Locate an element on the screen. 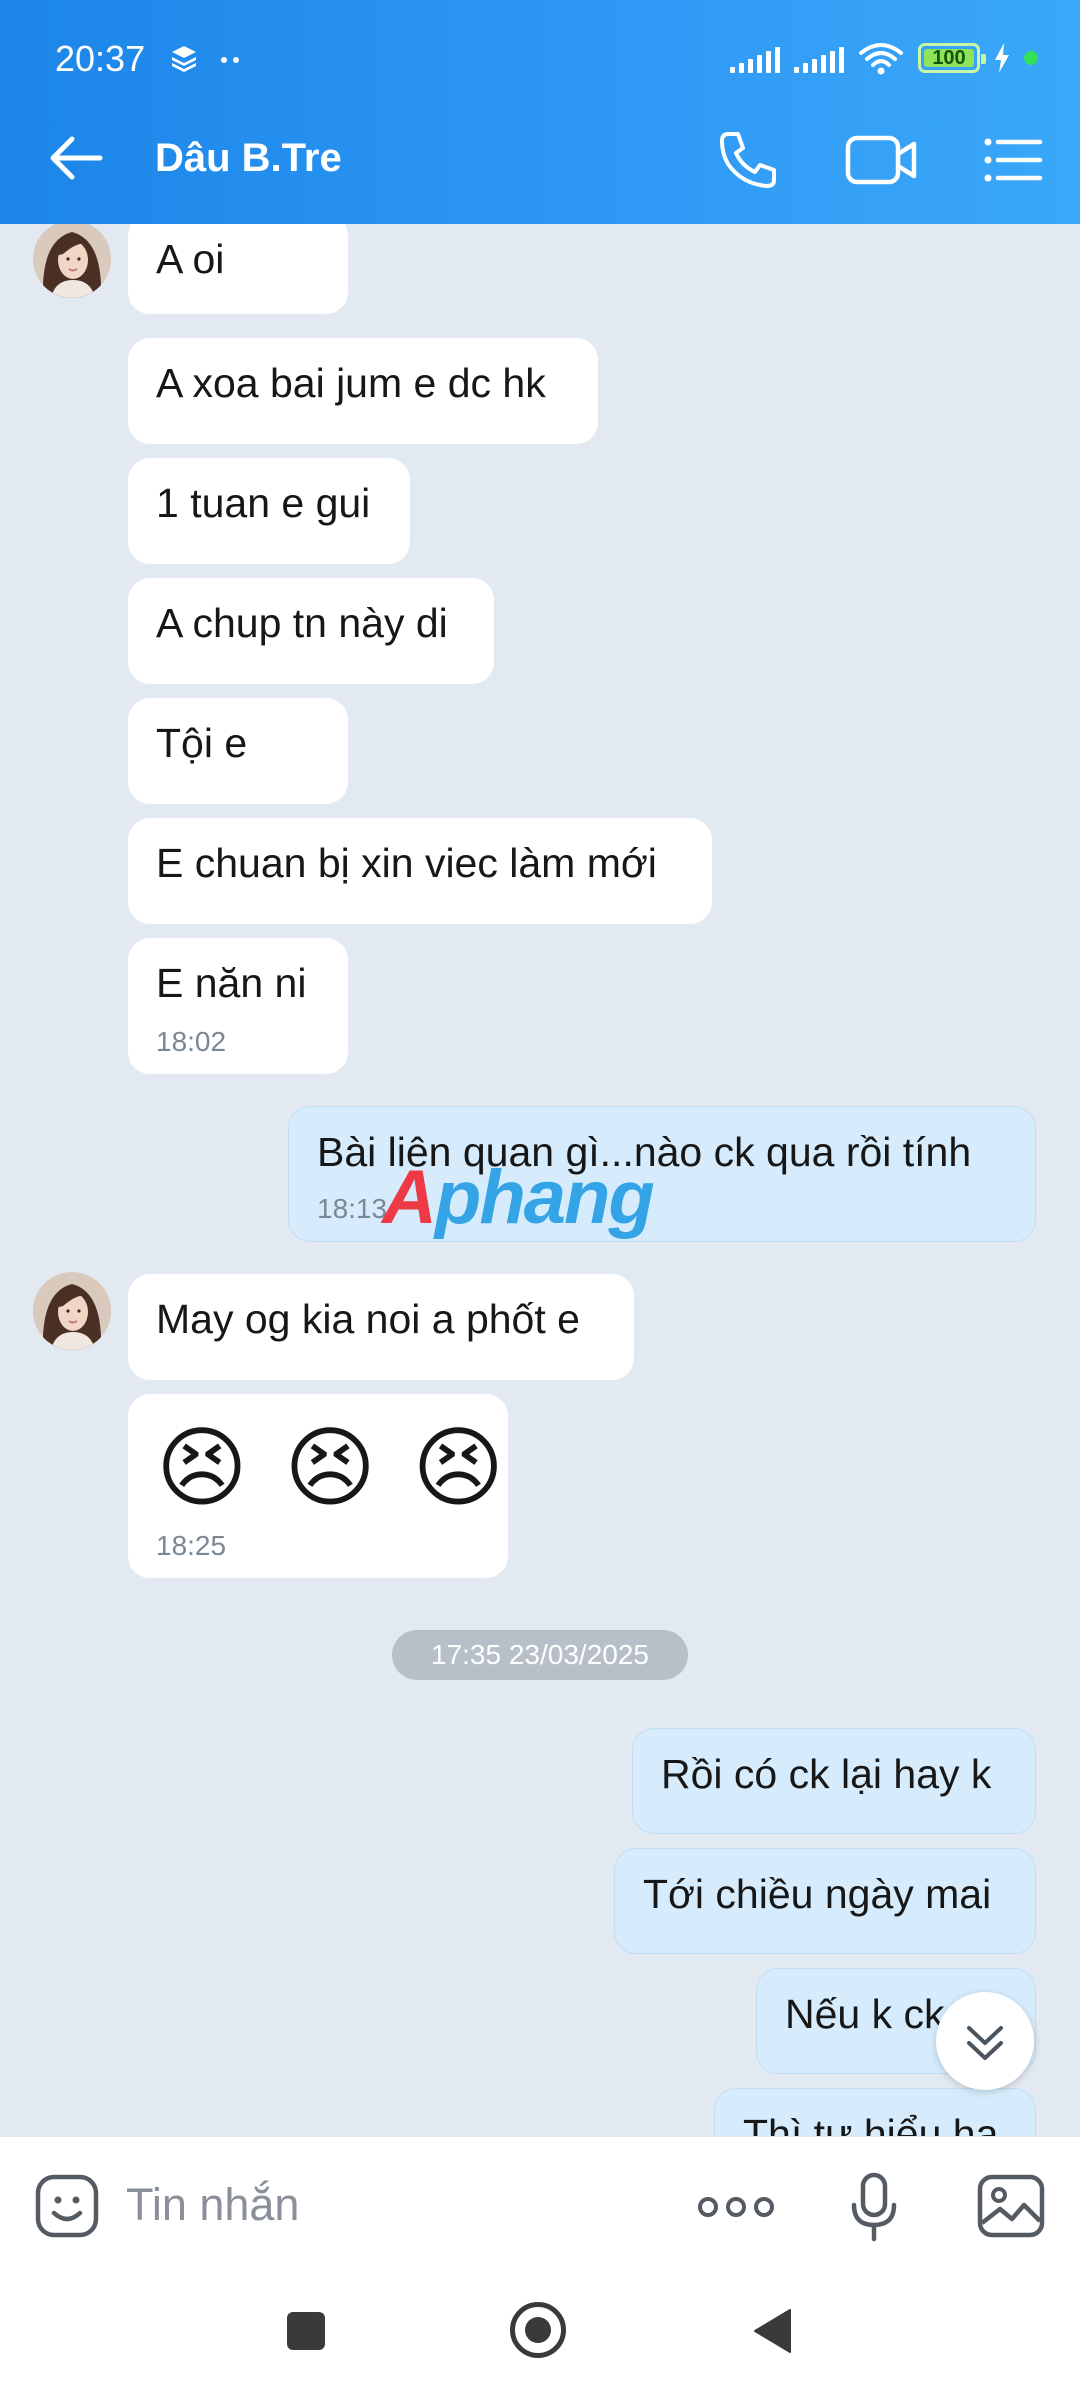 The height and width of the screenshot is (2400, 1080). more-dots-icon is located at coordinates (736, 2207).